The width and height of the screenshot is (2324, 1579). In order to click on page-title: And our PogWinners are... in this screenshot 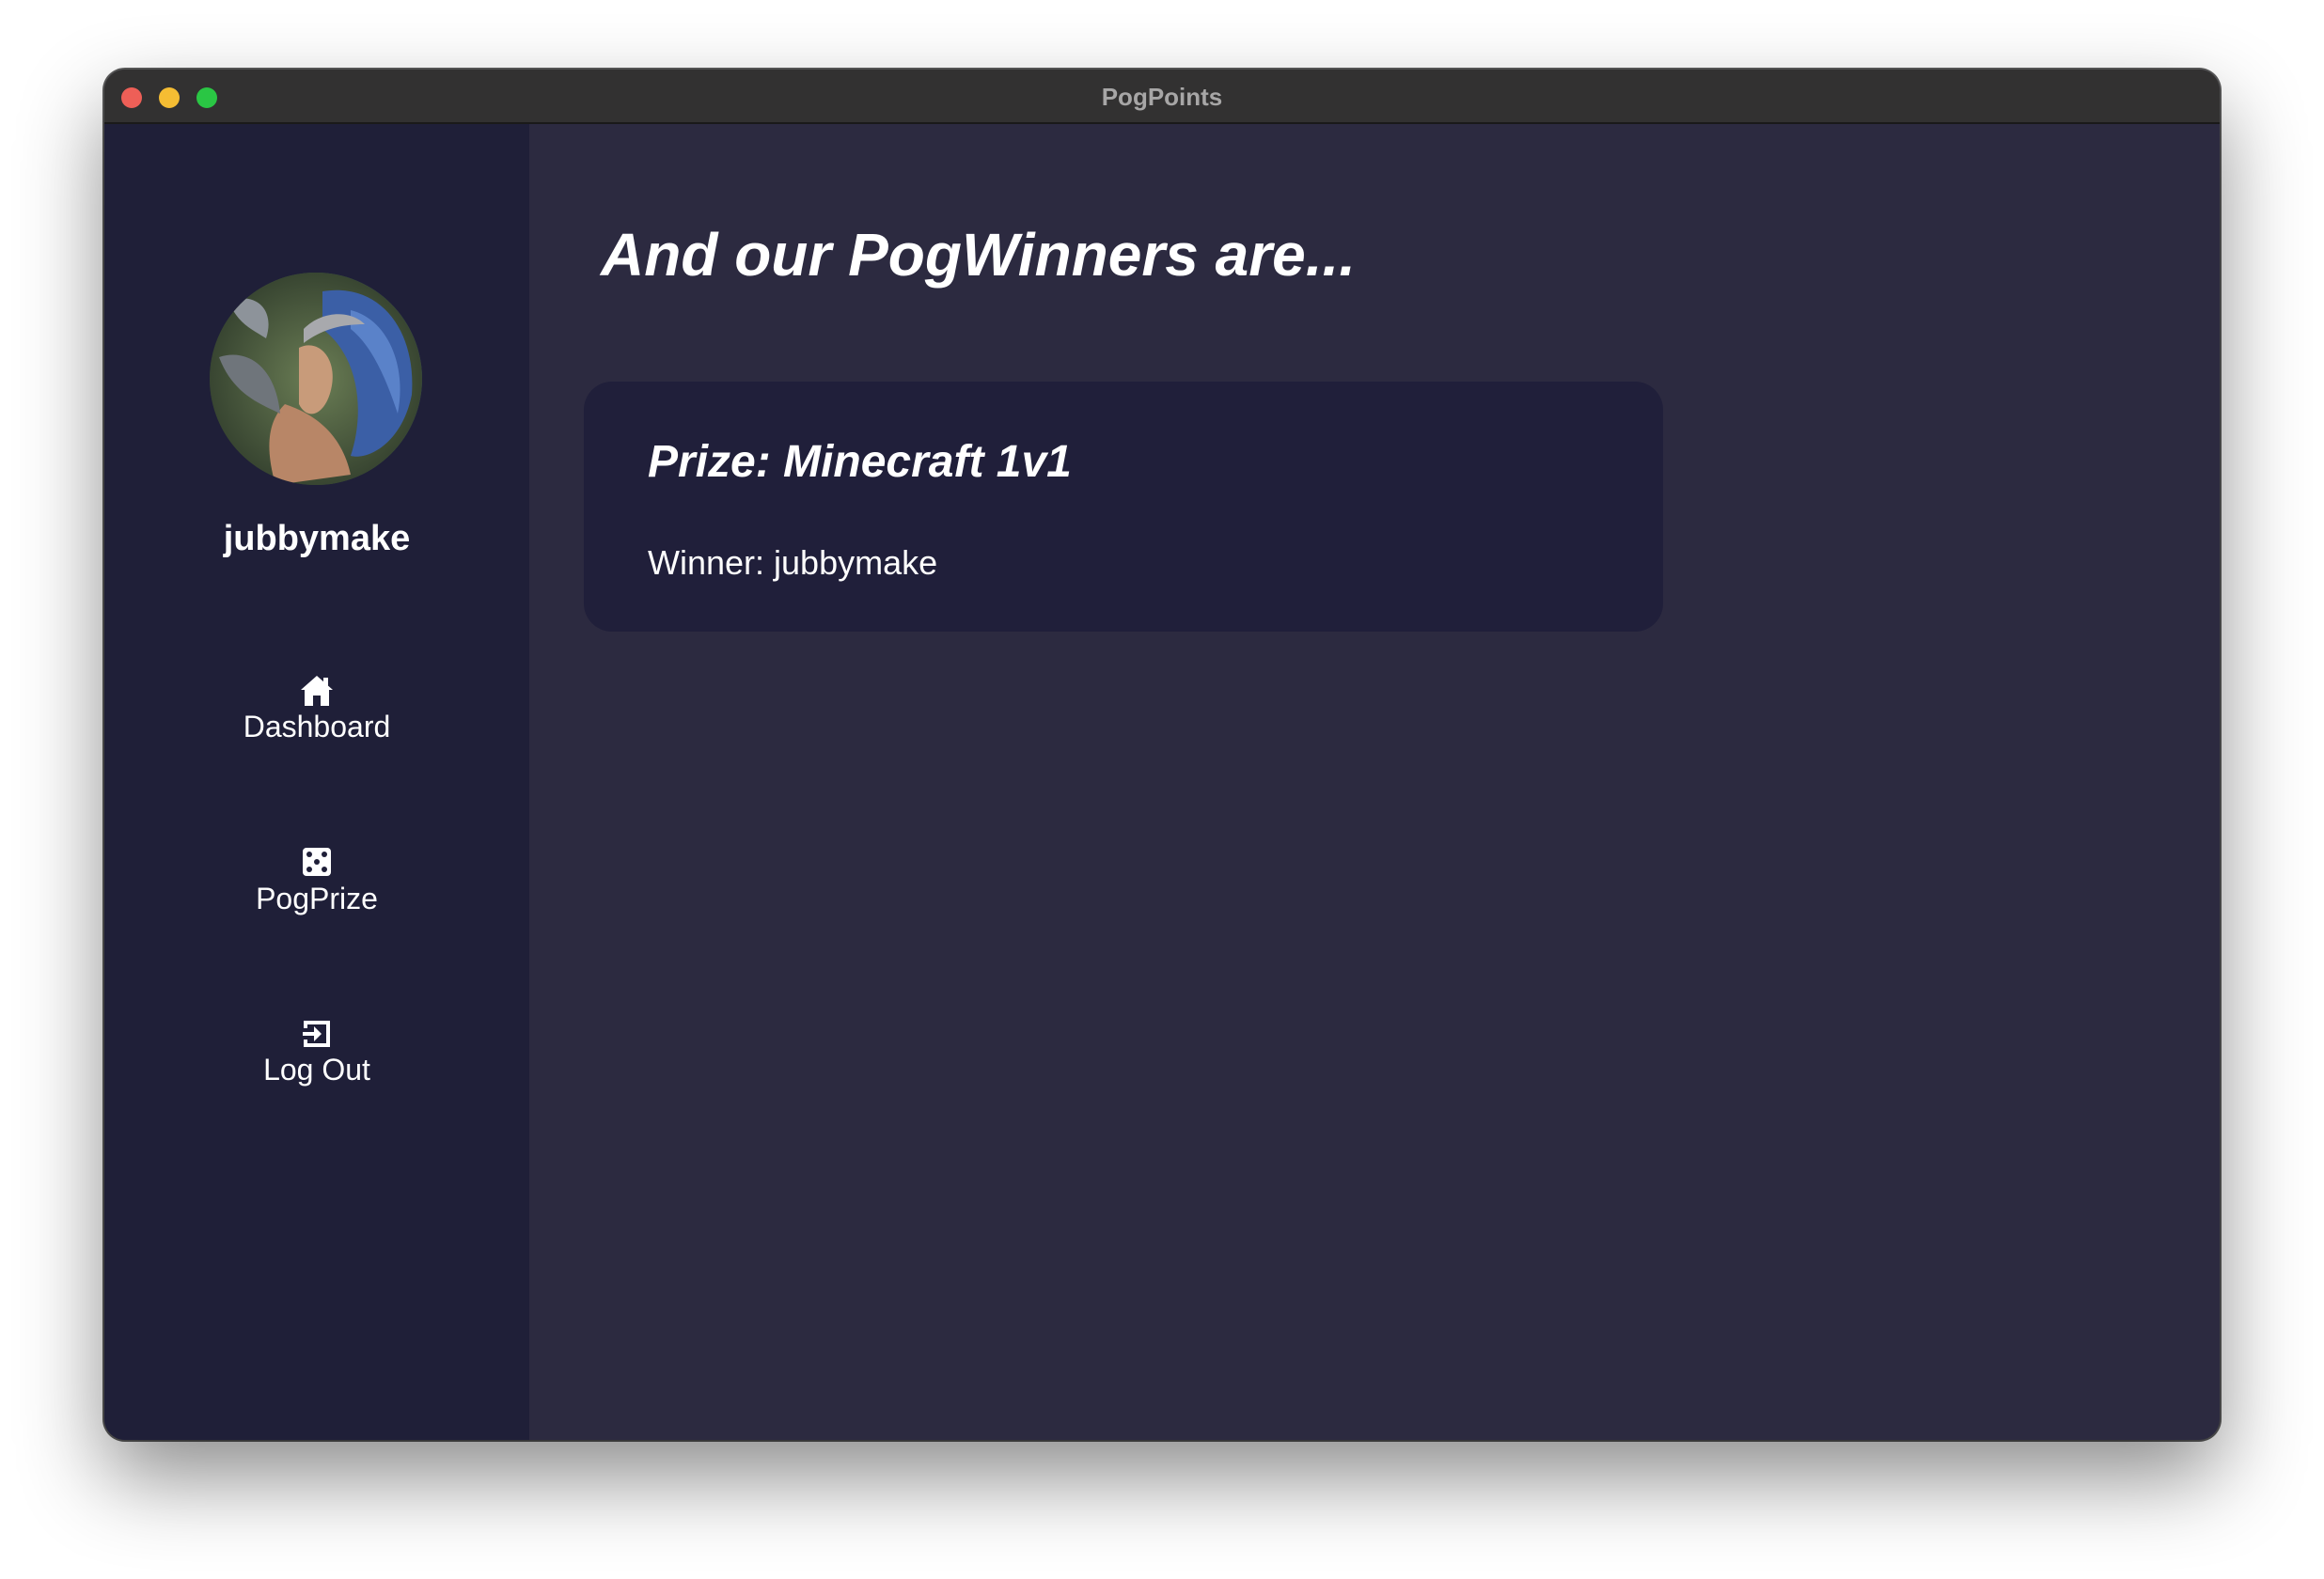, I will do `click(979, 255)`.